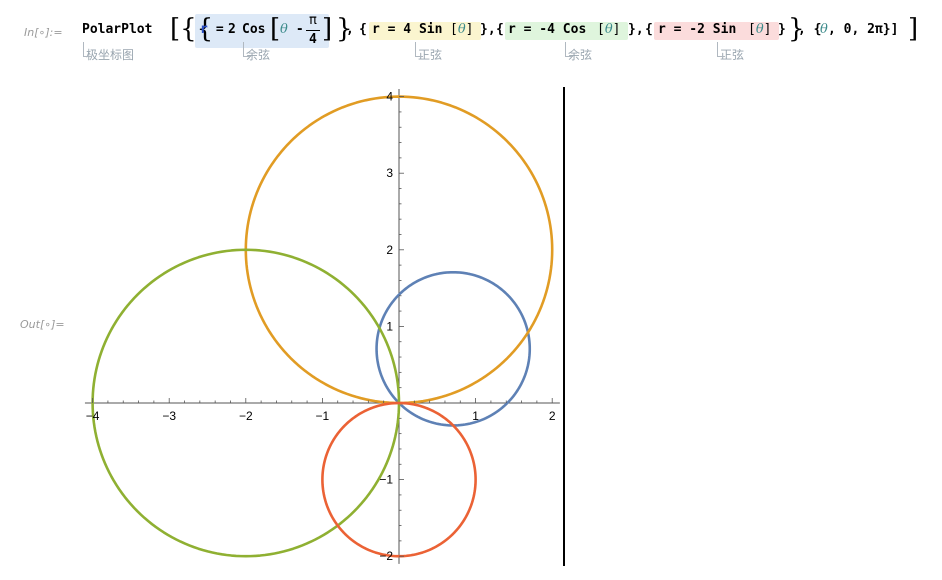 The height and width of the screenshot is (580, 942). Describe the element at coordinates (169, 416) in the screenshot. I see `x-tick-label: −3` at that location.